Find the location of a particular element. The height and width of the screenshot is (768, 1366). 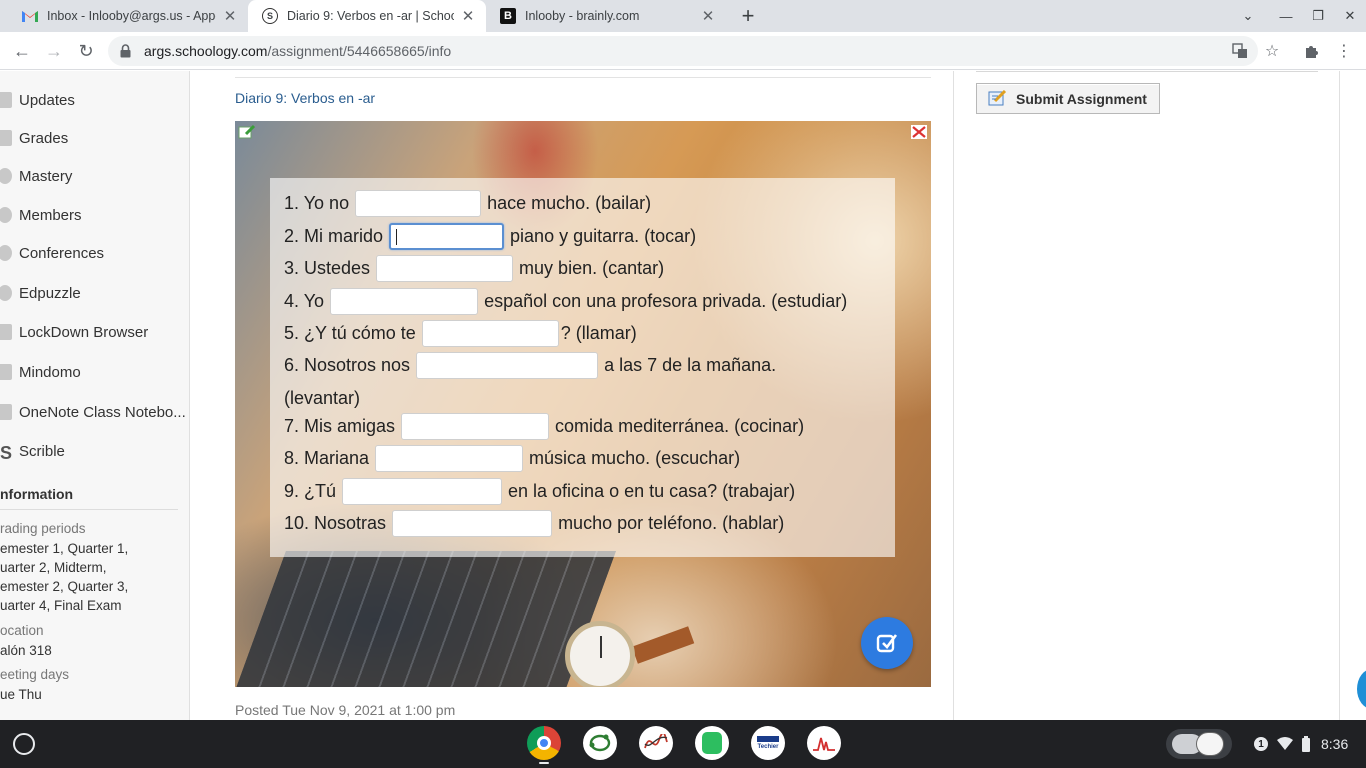

graph-app-icon is located at coordinates (824, 743).